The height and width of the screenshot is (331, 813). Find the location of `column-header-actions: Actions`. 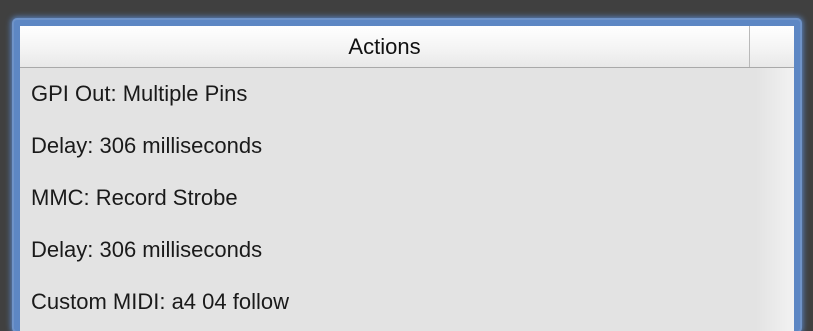

column-header-actions: Actions is located at coordinates (385, 46).